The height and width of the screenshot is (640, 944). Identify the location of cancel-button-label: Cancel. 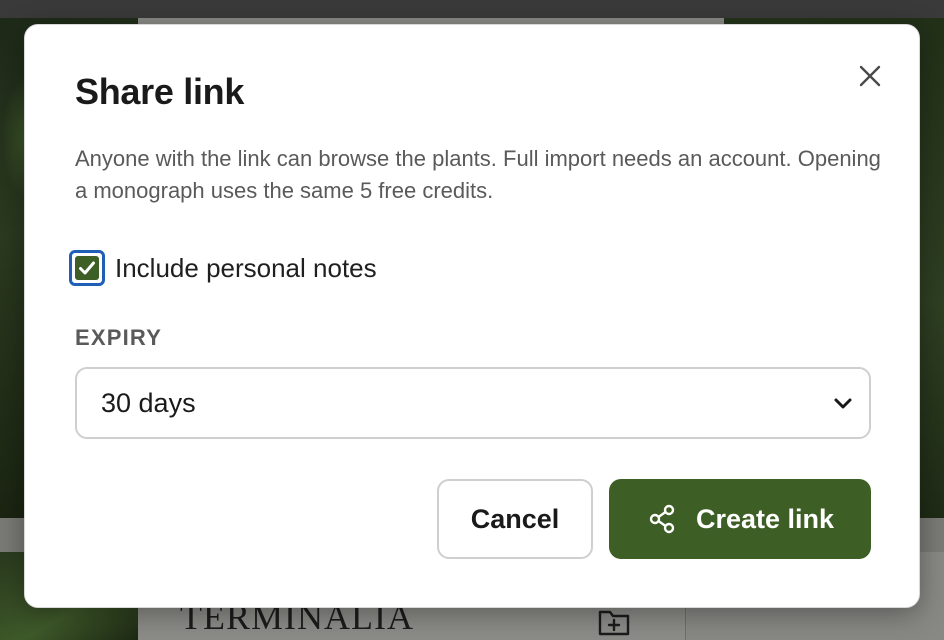
(515, 518).